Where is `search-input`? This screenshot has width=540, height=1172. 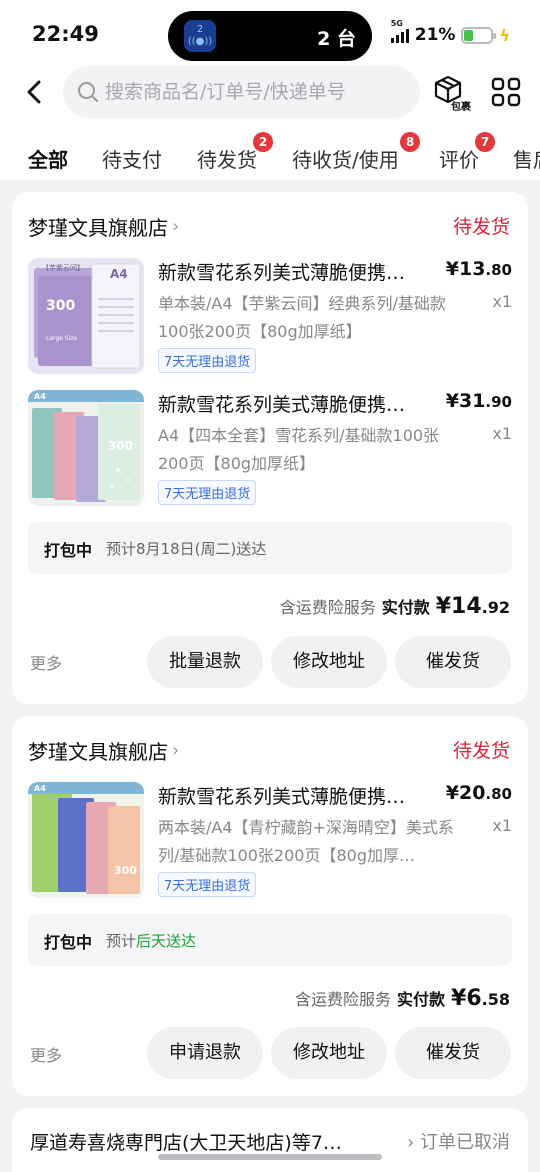
search-input is located at coordinates (255, 92).